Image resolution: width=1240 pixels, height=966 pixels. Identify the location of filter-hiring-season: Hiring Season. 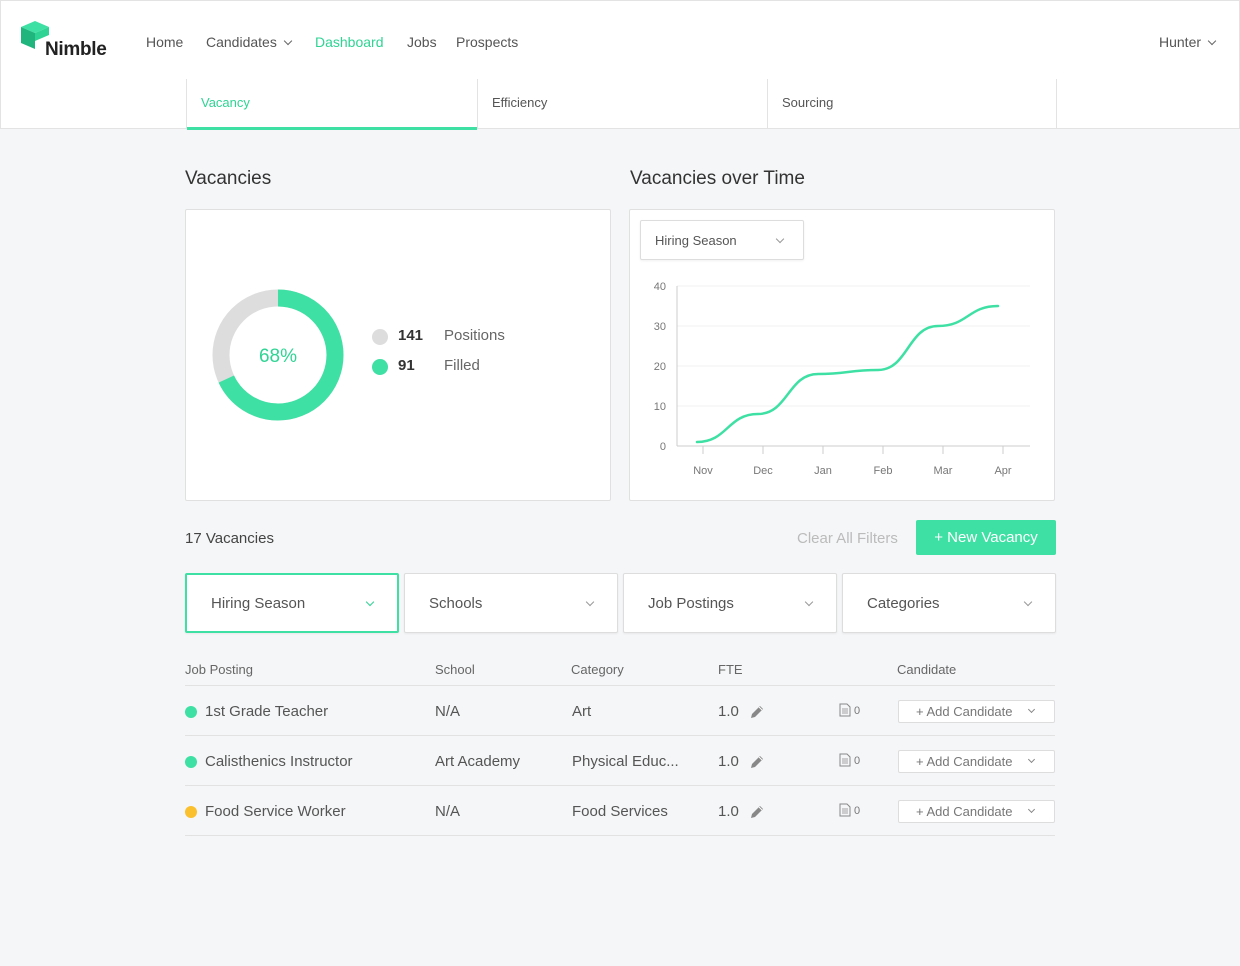
(292, 603).